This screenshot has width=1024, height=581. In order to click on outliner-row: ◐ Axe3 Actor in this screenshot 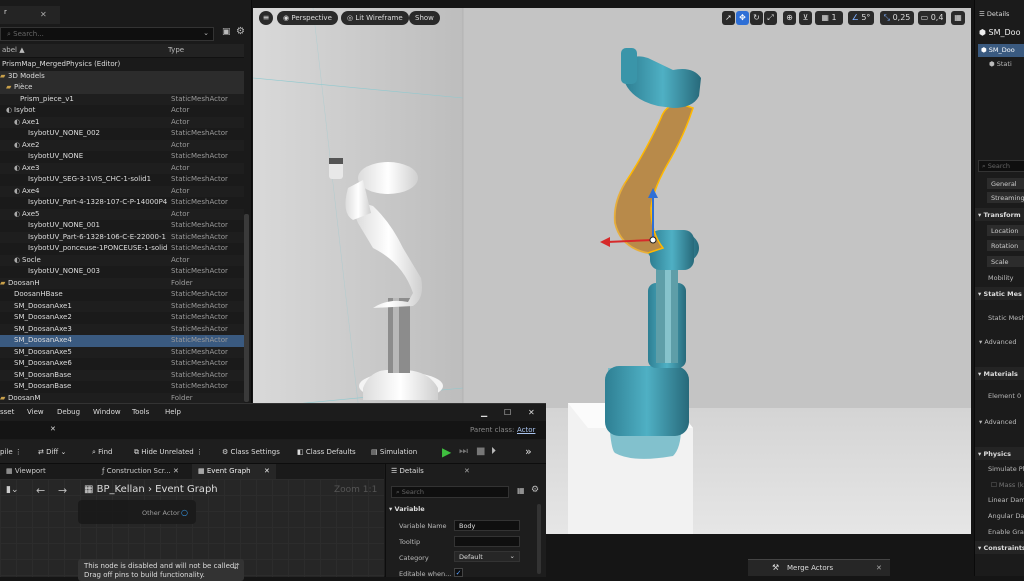, I will do `click(122, 168)`.